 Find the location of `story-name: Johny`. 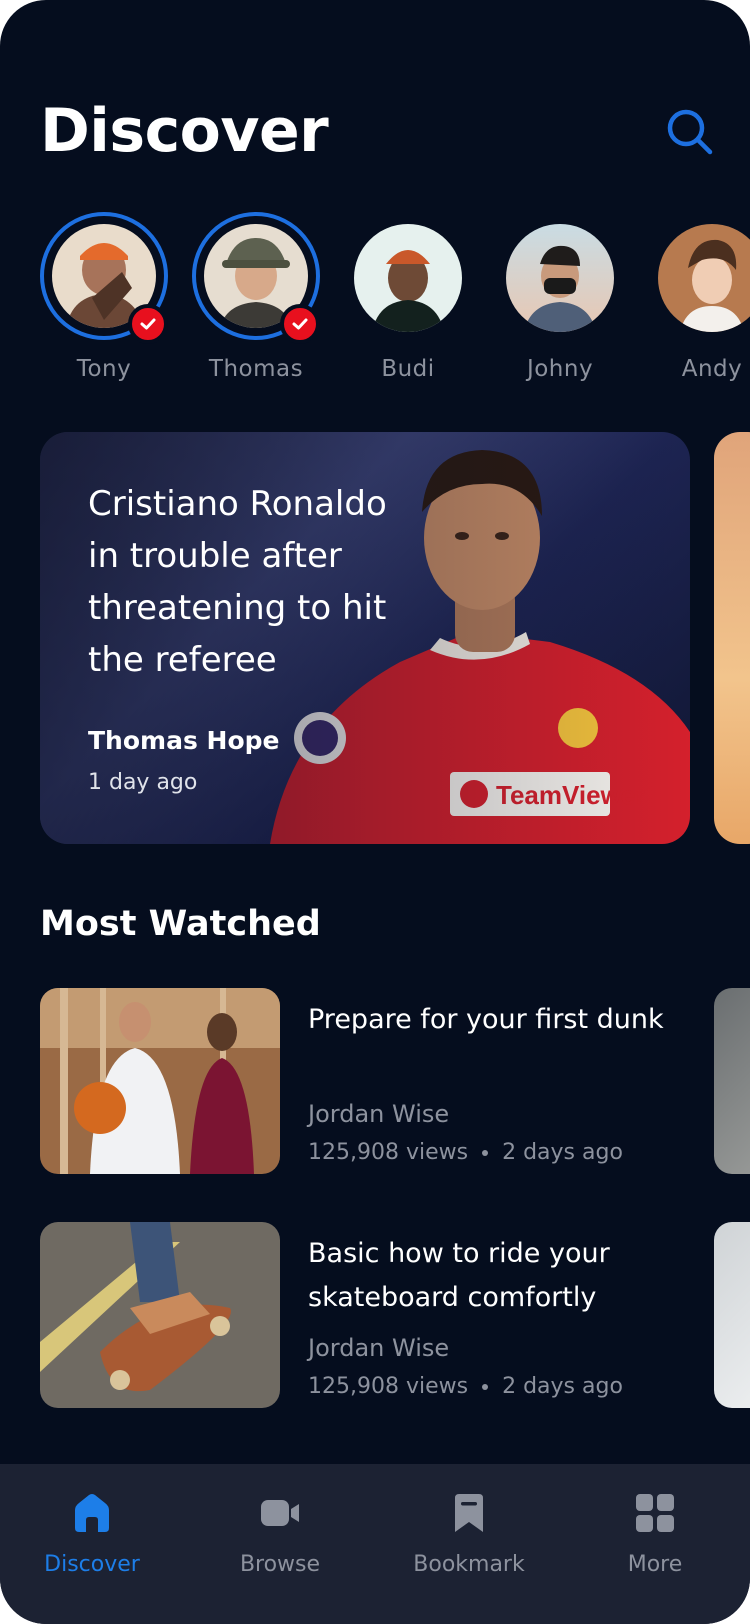

story-name: Johny is located at coordinates (560, 369).